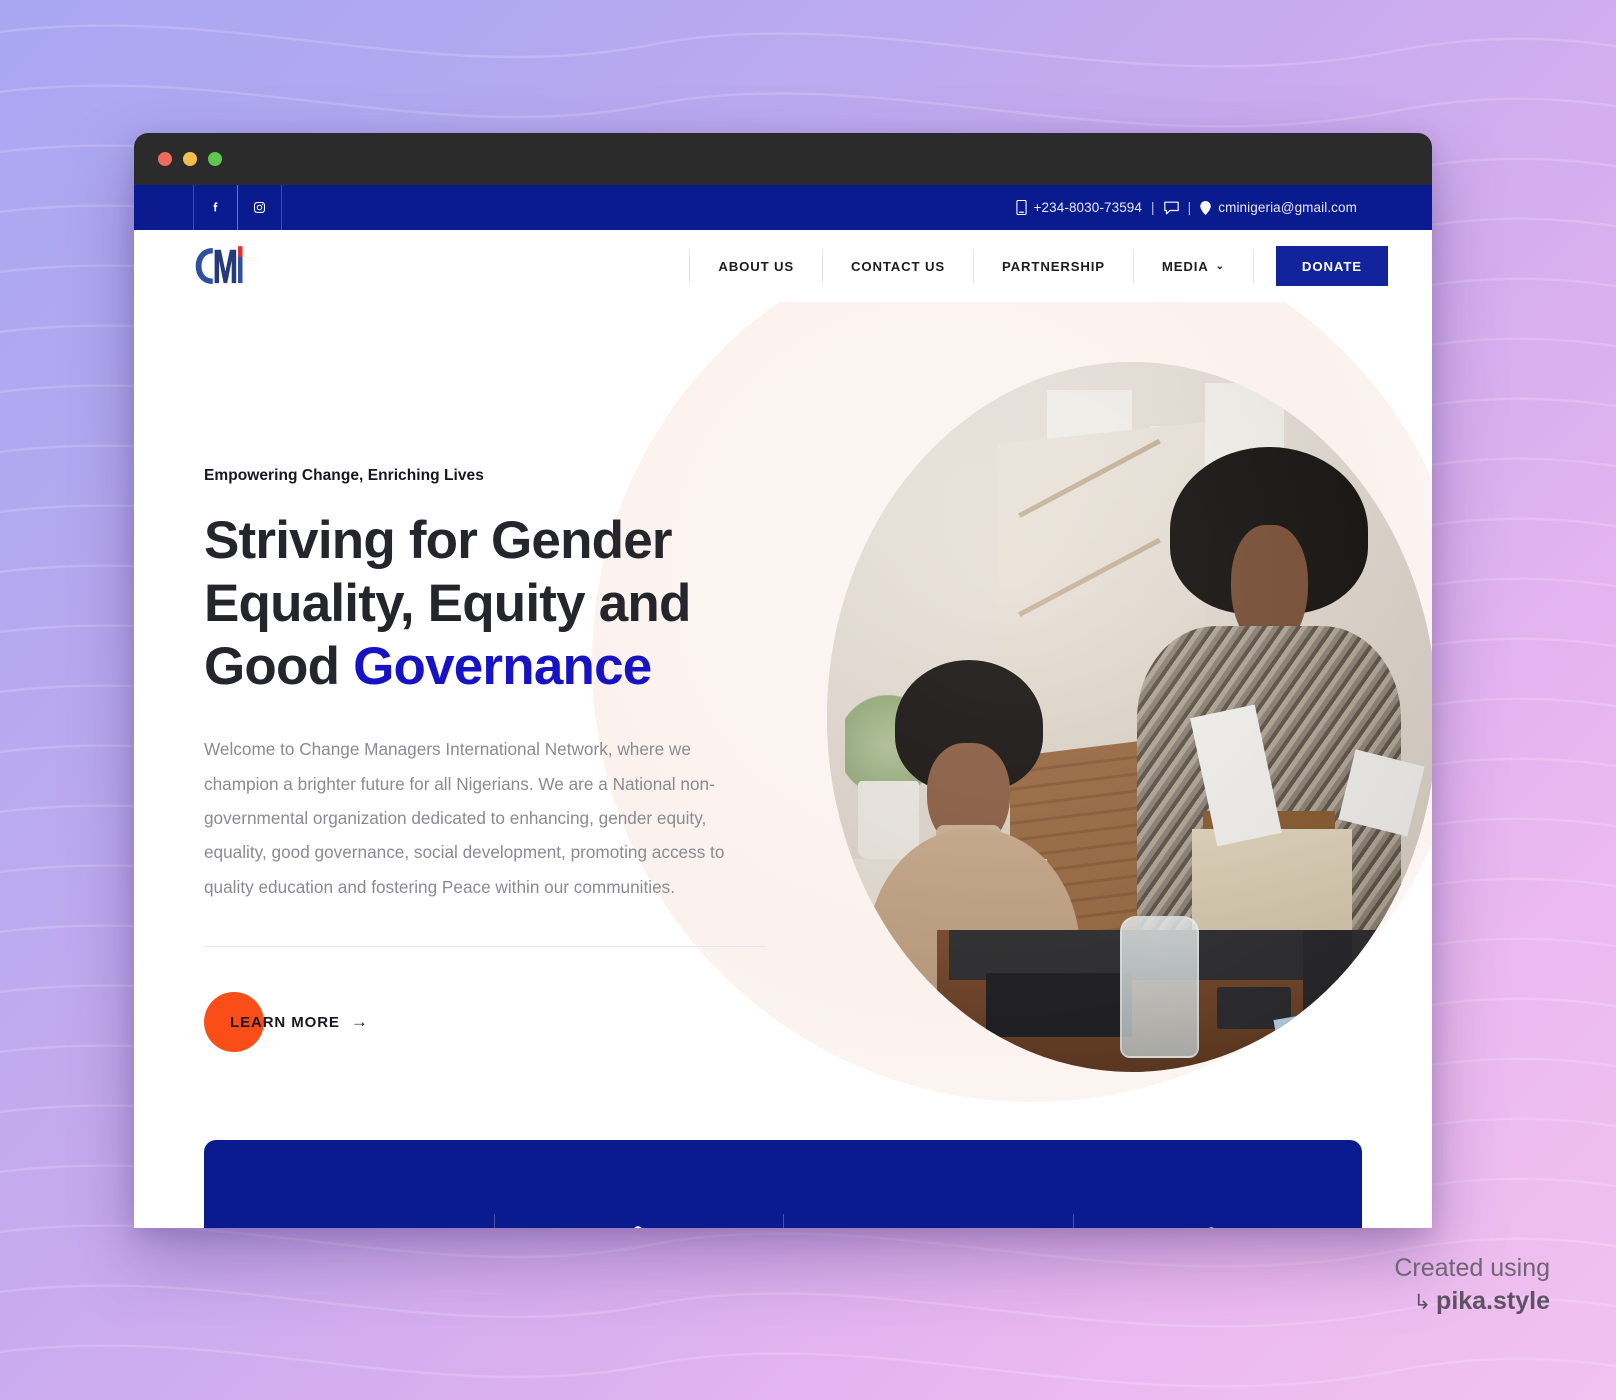  I want to click on stat-item-education, so click(928, 1221).